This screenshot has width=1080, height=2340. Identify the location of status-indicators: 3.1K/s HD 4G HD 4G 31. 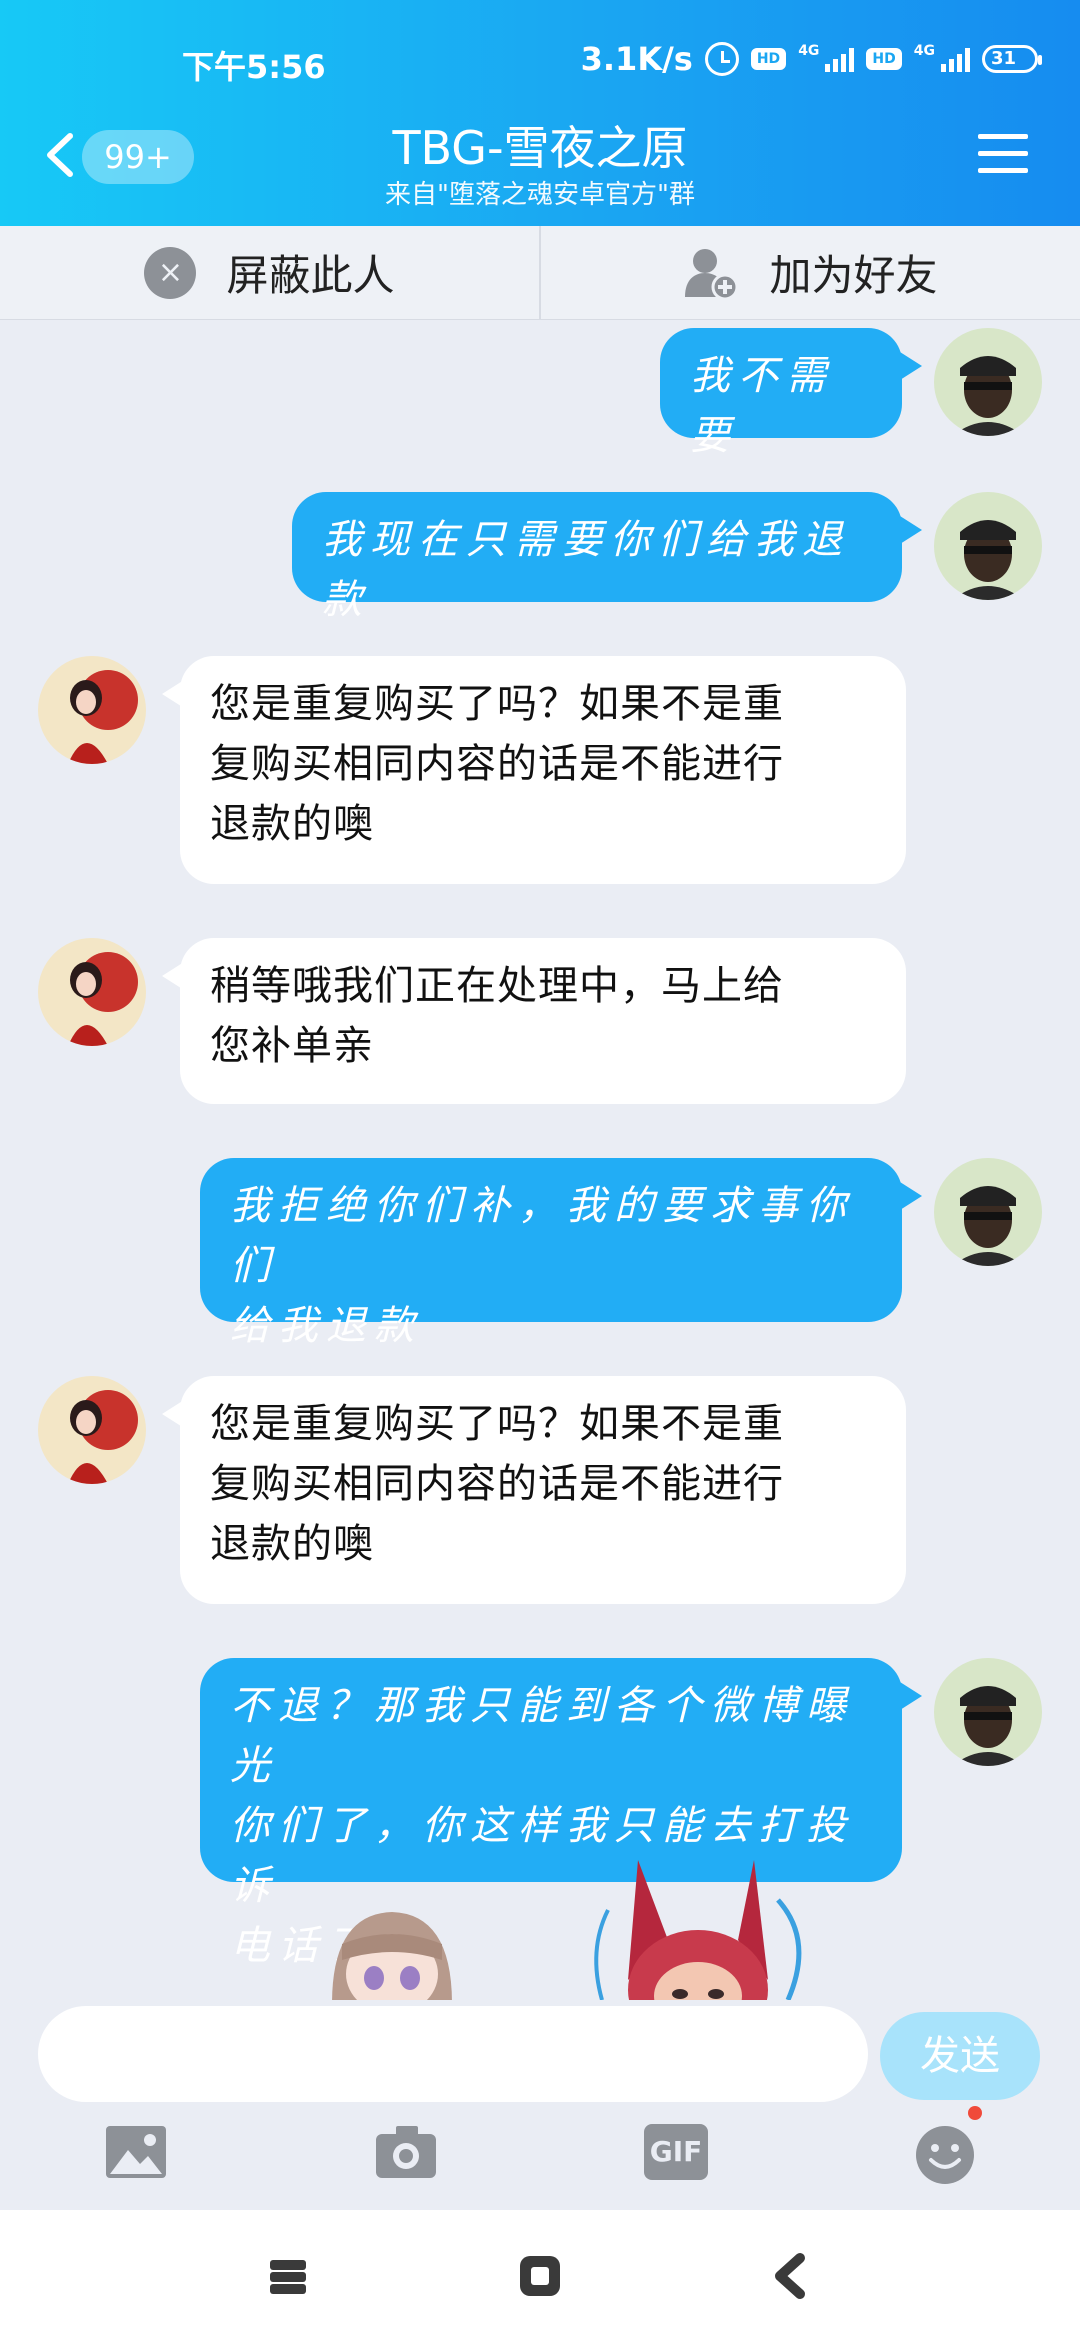
(811, 59).